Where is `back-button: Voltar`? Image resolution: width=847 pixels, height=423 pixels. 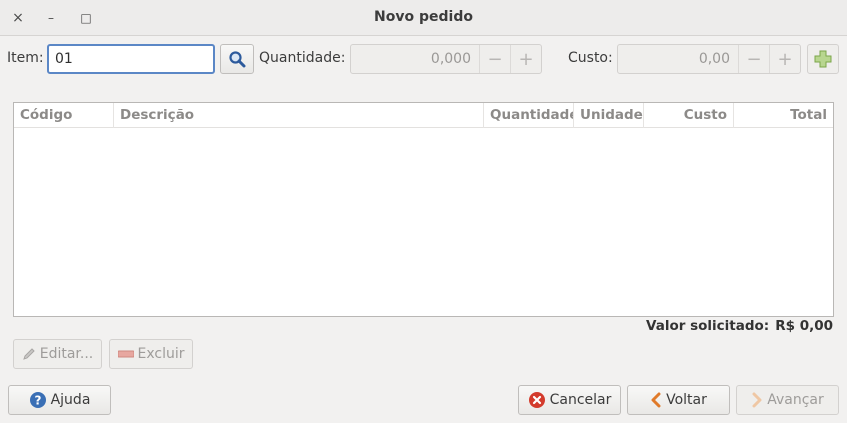
back-button: Voltar is located at coordinates (678, 400).